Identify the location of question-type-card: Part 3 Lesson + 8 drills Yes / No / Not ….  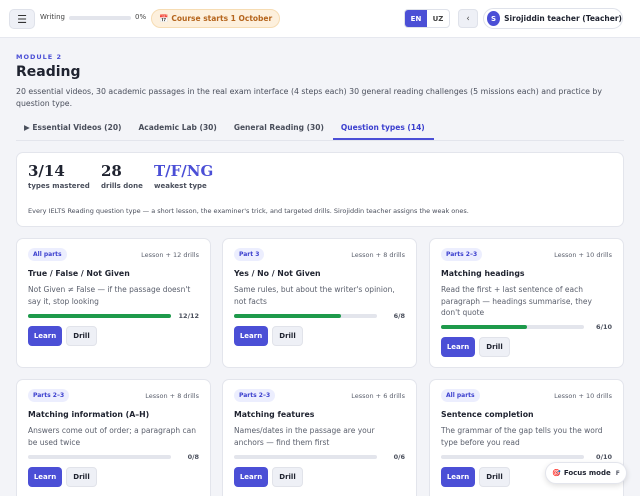
(319, 303).